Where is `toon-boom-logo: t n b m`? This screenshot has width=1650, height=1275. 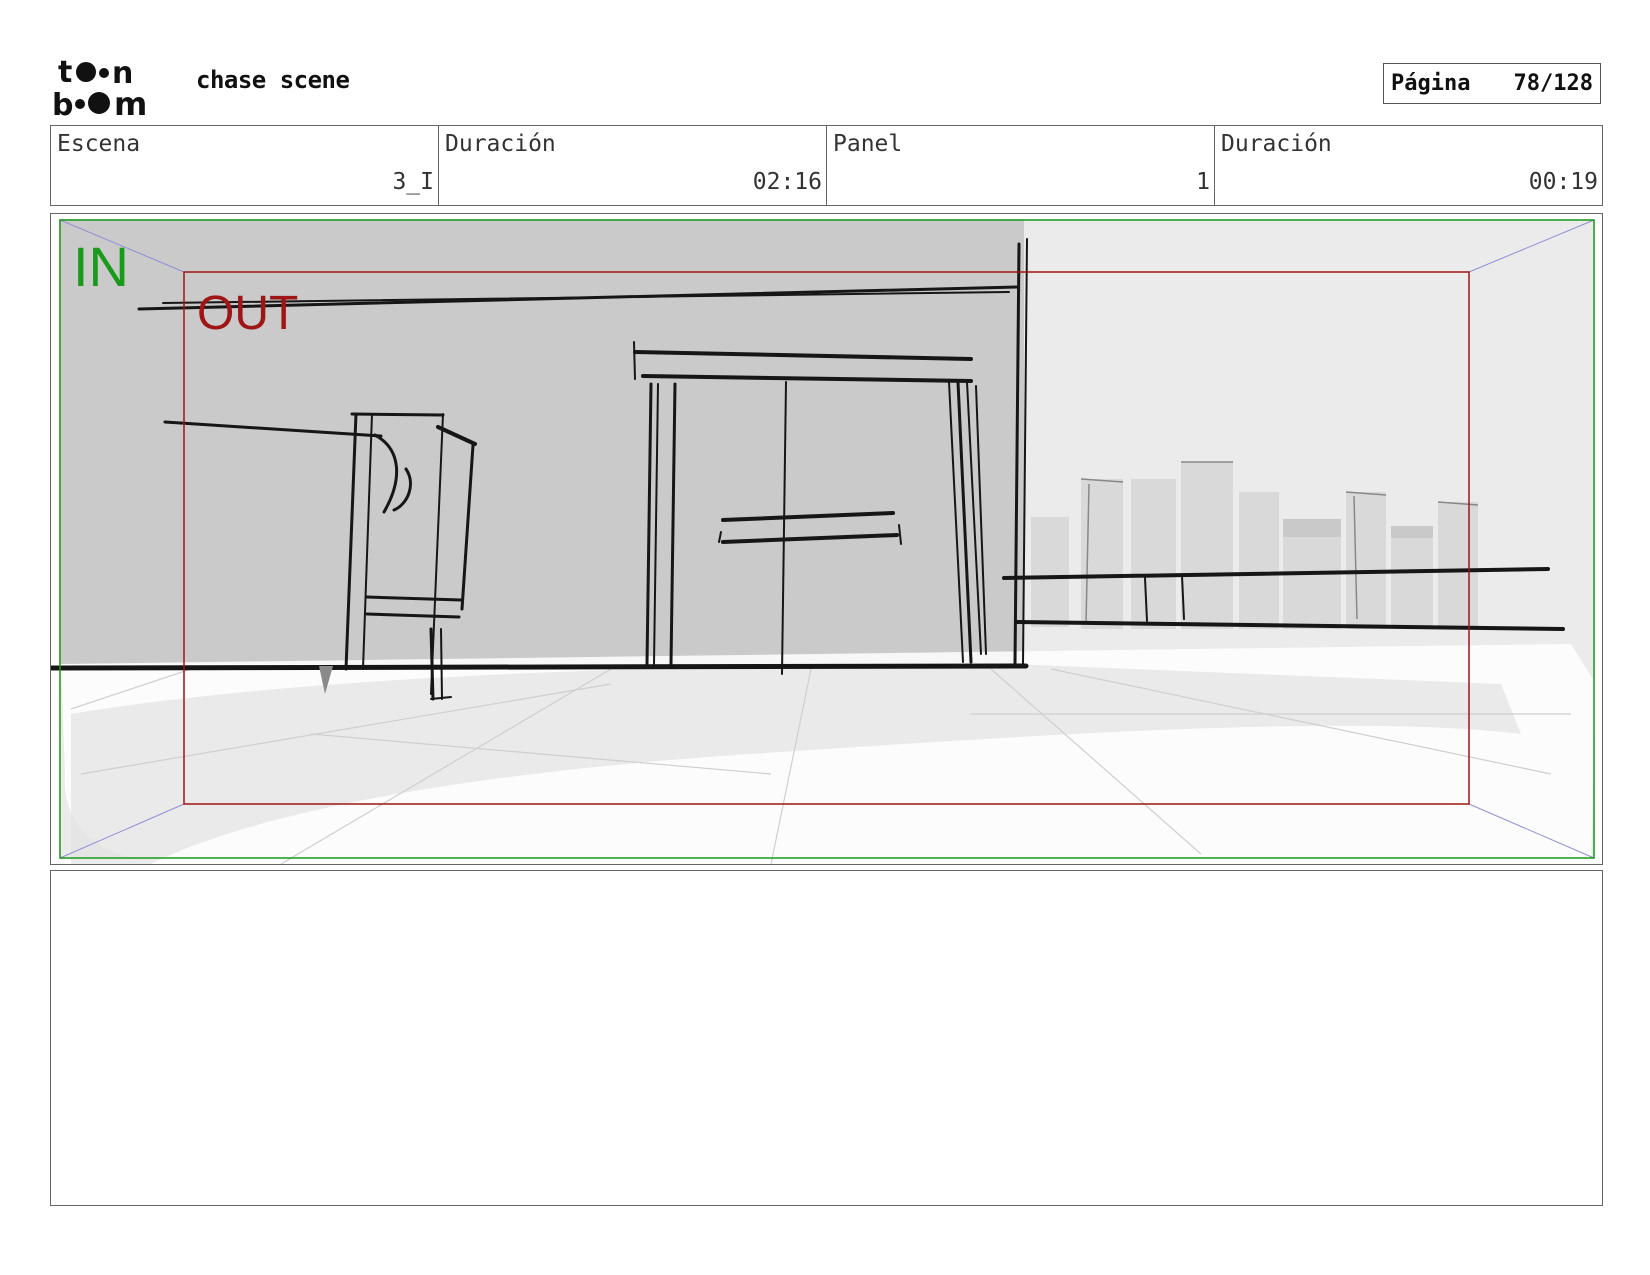 toon-boom-logo: t n b m is located at coordinates (112, 87).